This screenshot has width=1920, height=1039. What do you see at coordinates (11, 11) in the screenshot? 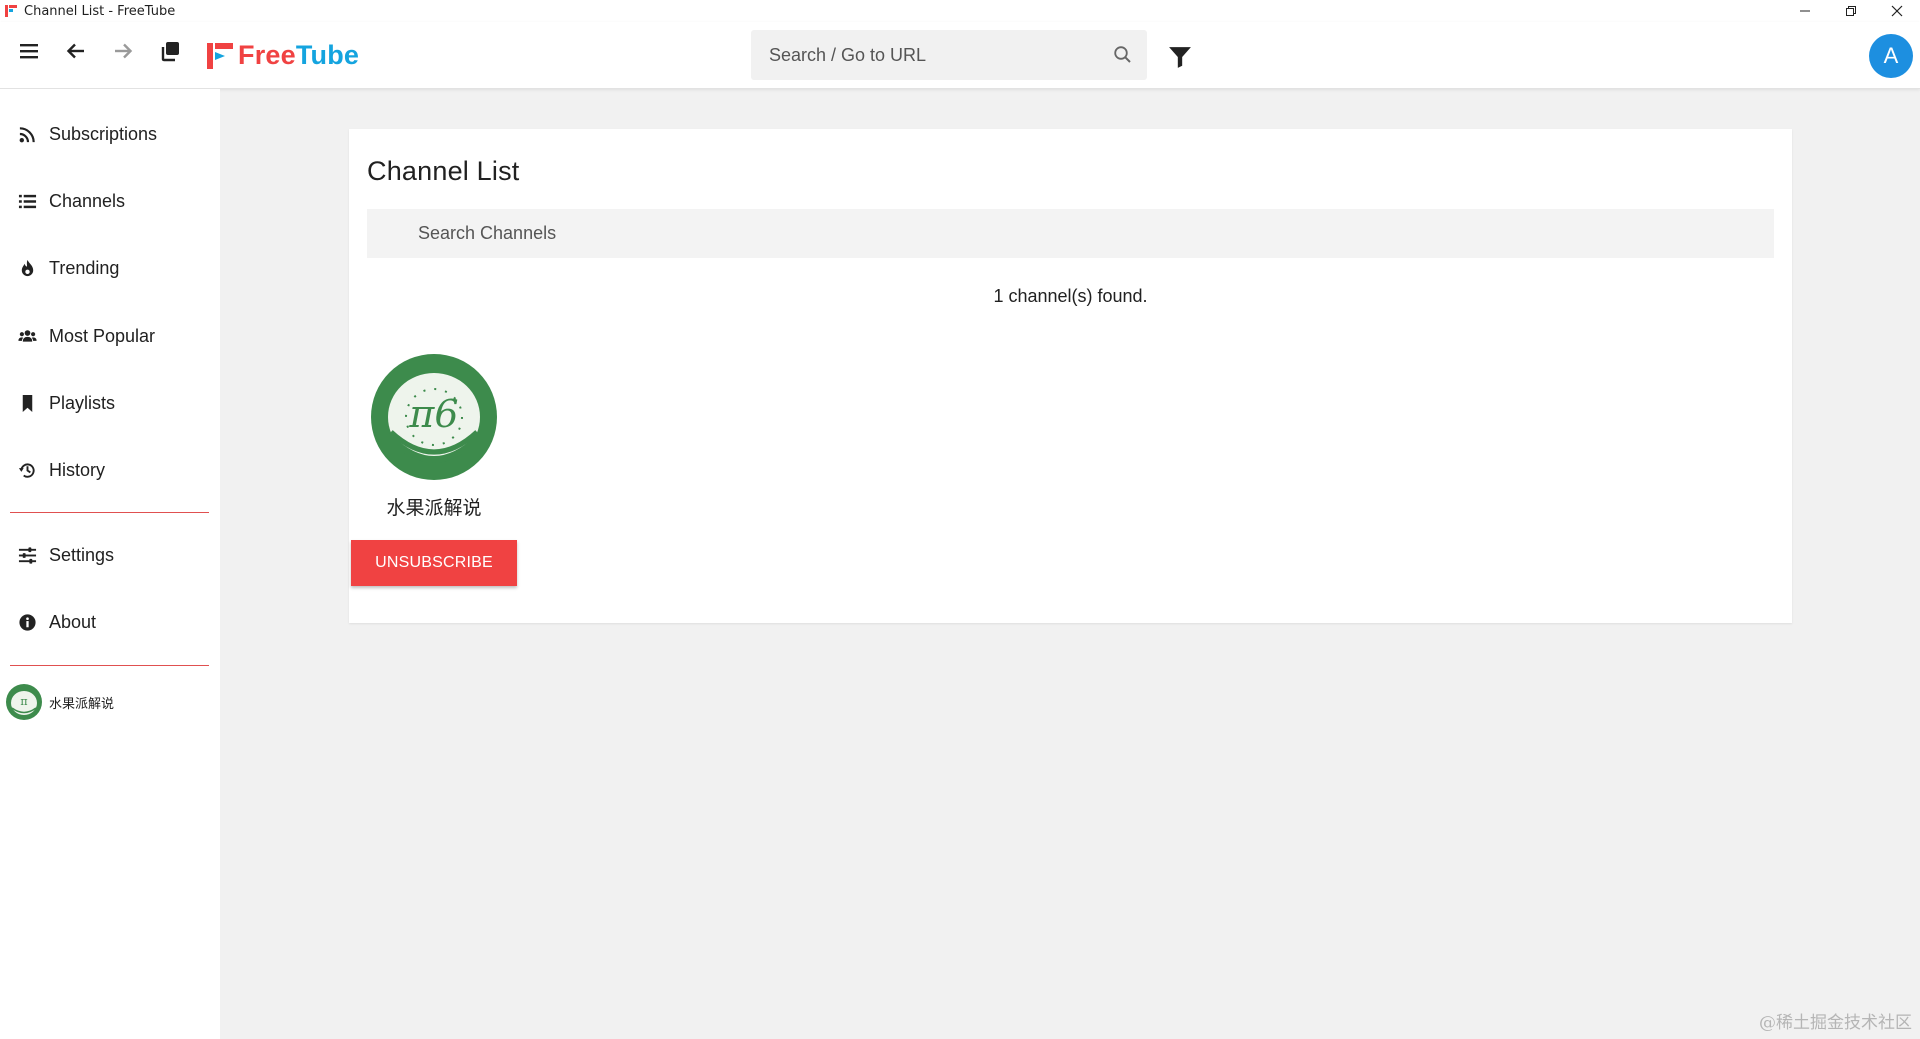
I see `freetube-app-icon` at bounding box center [11, 11].